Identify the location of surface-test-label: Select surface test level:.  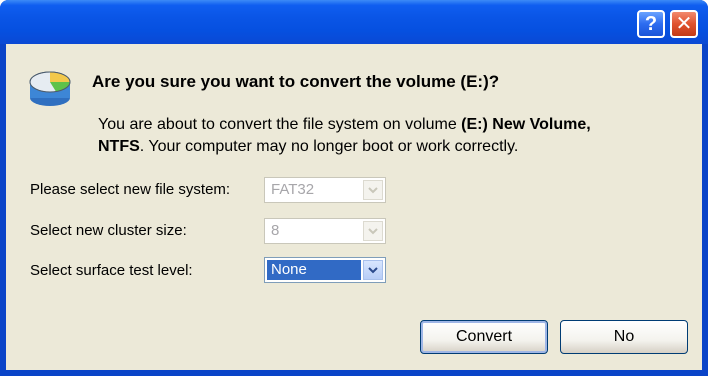
(111, 270).